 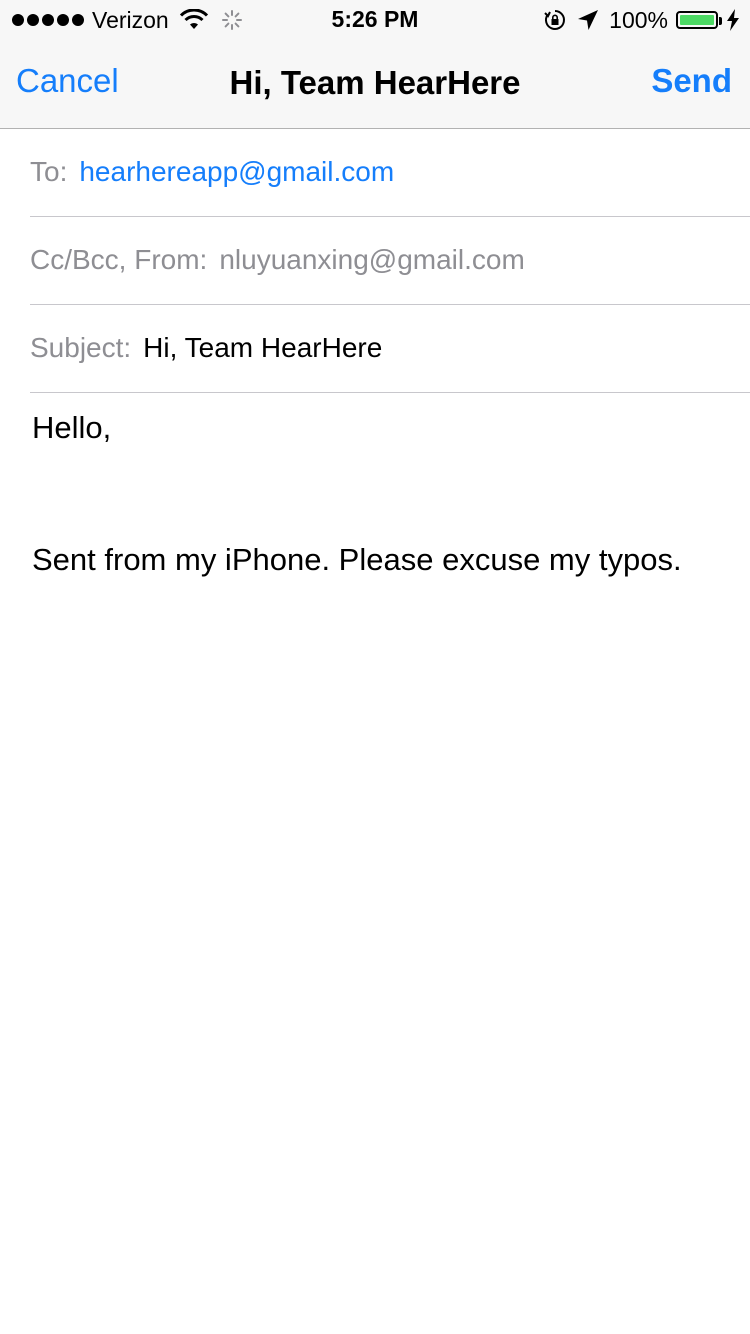 I want to click on subject-input: Hi, Team HearHere, so click(x=262, y=348).